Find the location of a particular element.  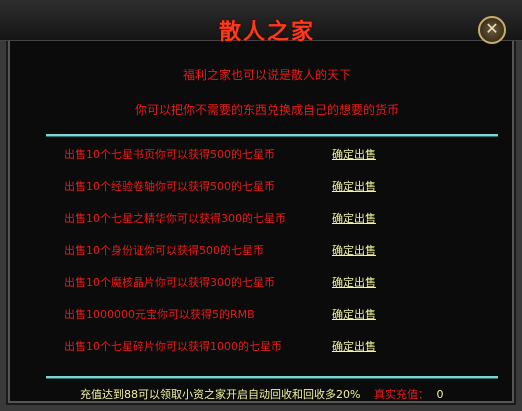

sell-description: 出售10个身份证你可以获得500的七星币 is located at coordinates (164, 250).